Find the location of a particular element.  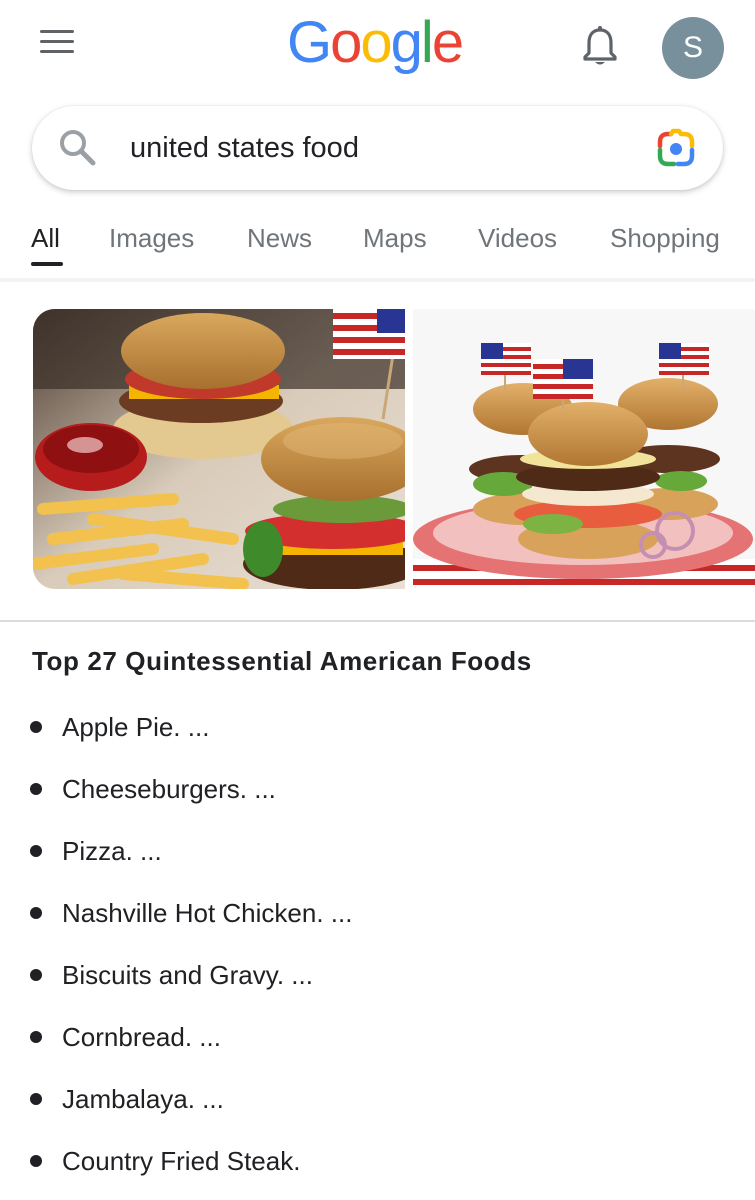

search-tabs: All Images News Maps Videos Shopping is located at coordinates (377, 247).